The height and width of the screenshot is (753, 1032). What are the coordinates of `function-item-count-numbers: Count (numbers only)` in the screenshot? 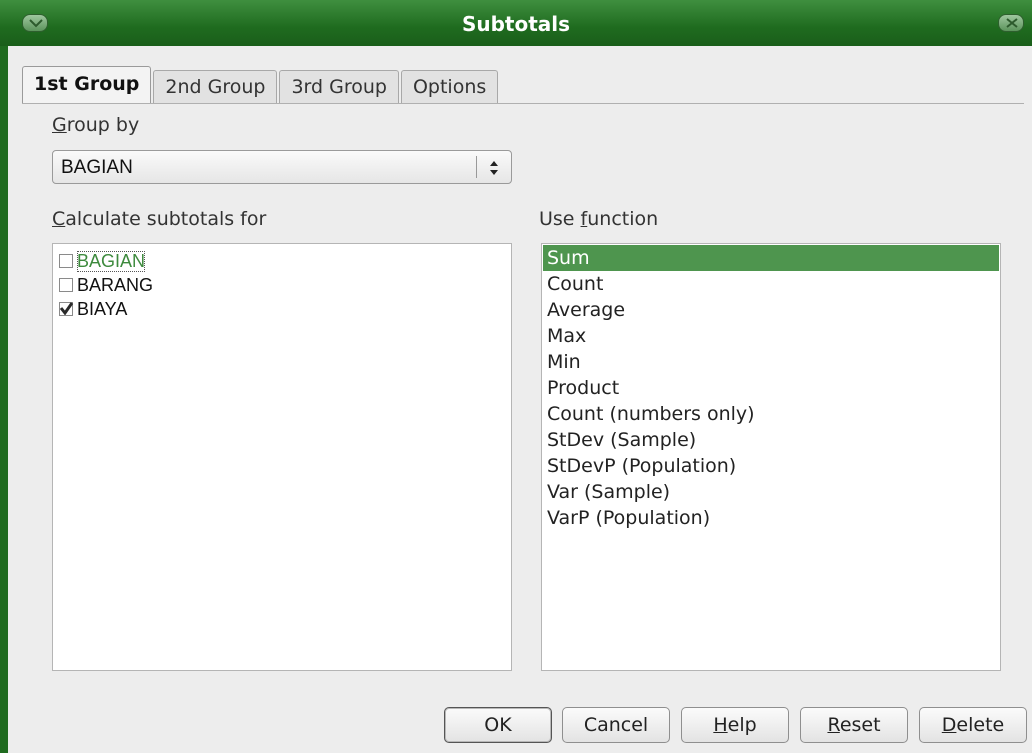 It's located at (771, 414).